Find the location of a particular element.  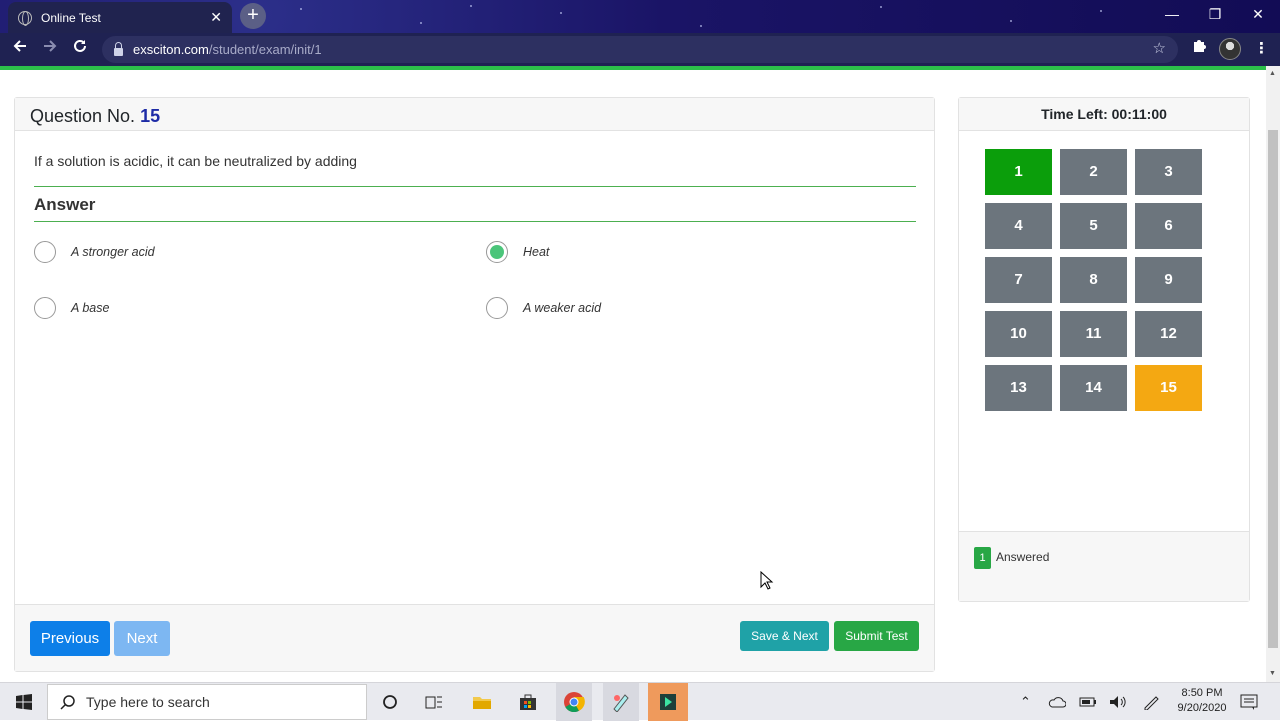

store-icon is located at coordinates (528, 702).